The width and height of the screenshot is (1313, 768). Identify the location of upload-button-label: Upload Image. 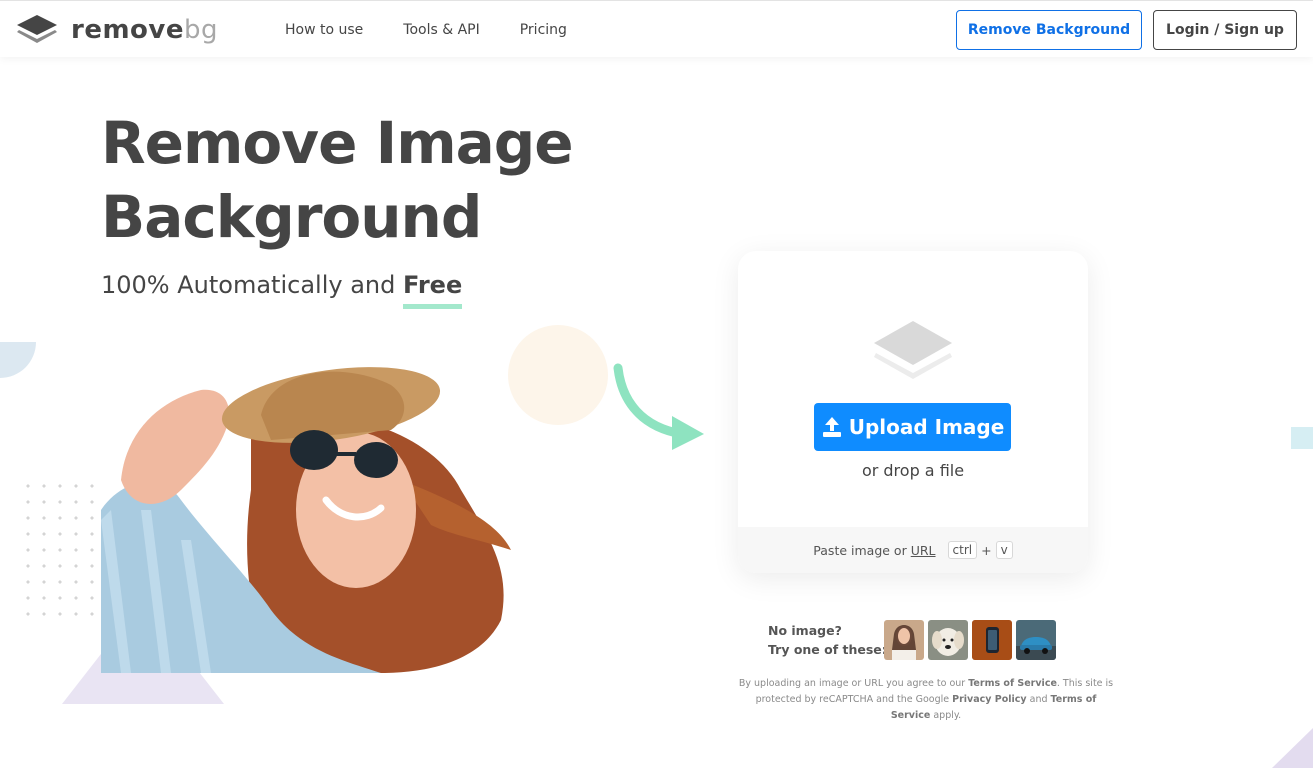
(926, 427).